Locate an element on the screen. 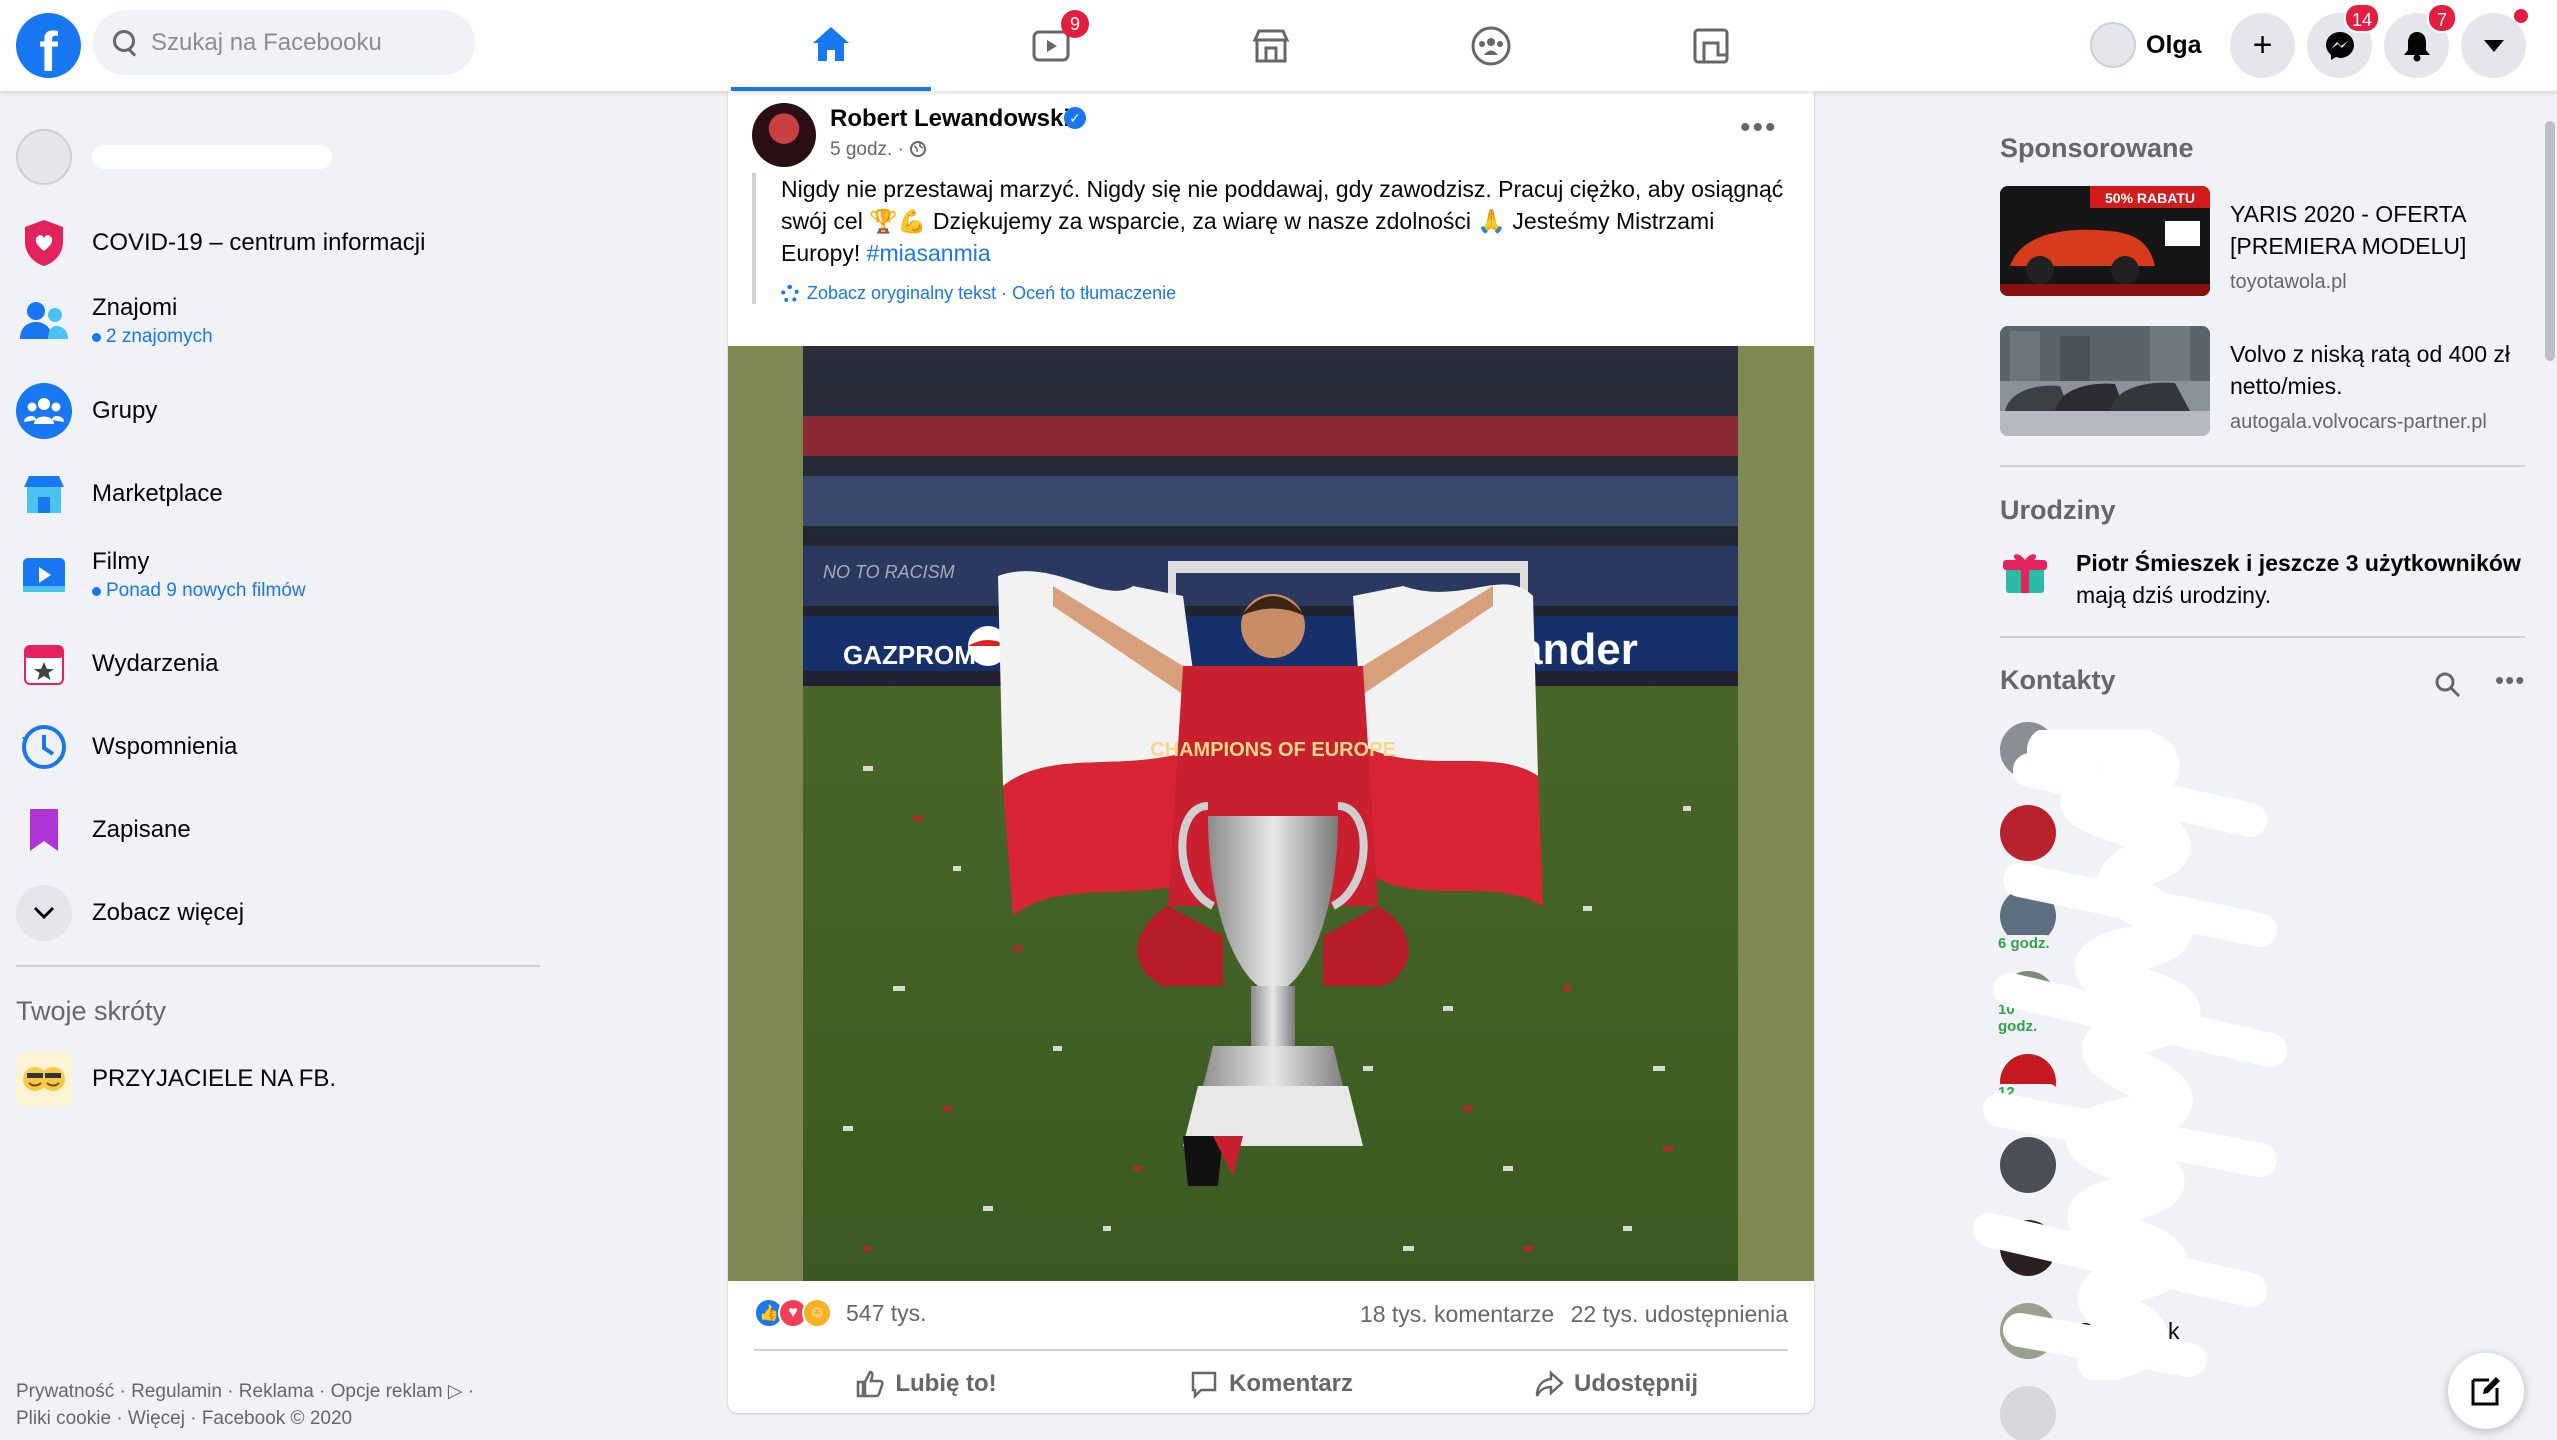  messenger-button: 14 is located at coordinates (2343, 40).